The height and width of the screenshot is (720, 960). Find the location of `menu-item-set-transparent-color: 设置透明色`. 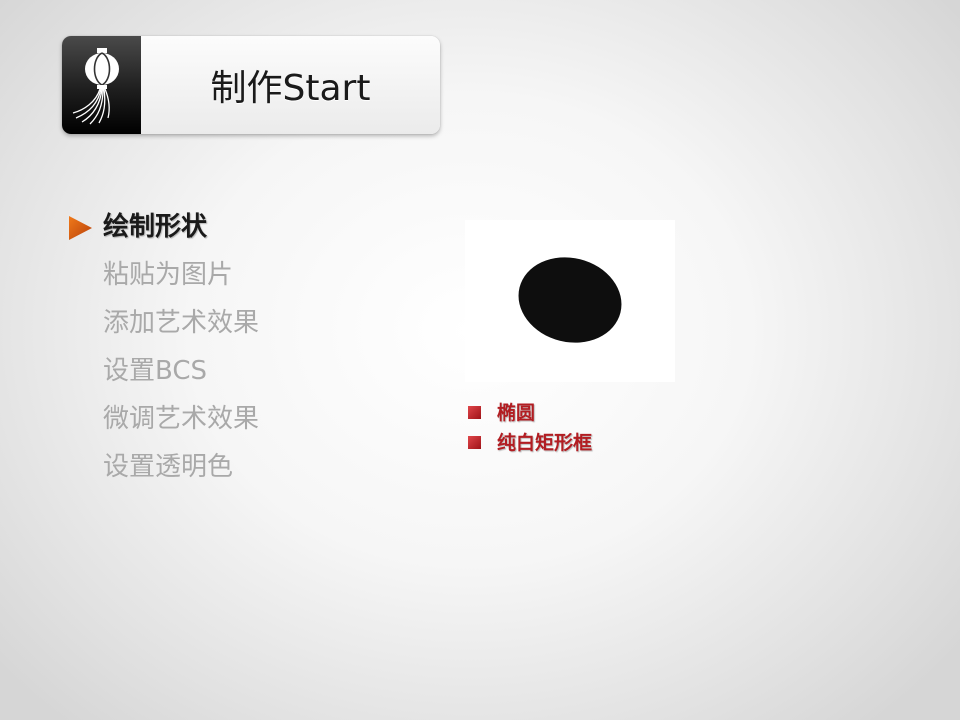

menu-item-set-transparent-color: 设置透明色 is located at coordinates (163, 467).